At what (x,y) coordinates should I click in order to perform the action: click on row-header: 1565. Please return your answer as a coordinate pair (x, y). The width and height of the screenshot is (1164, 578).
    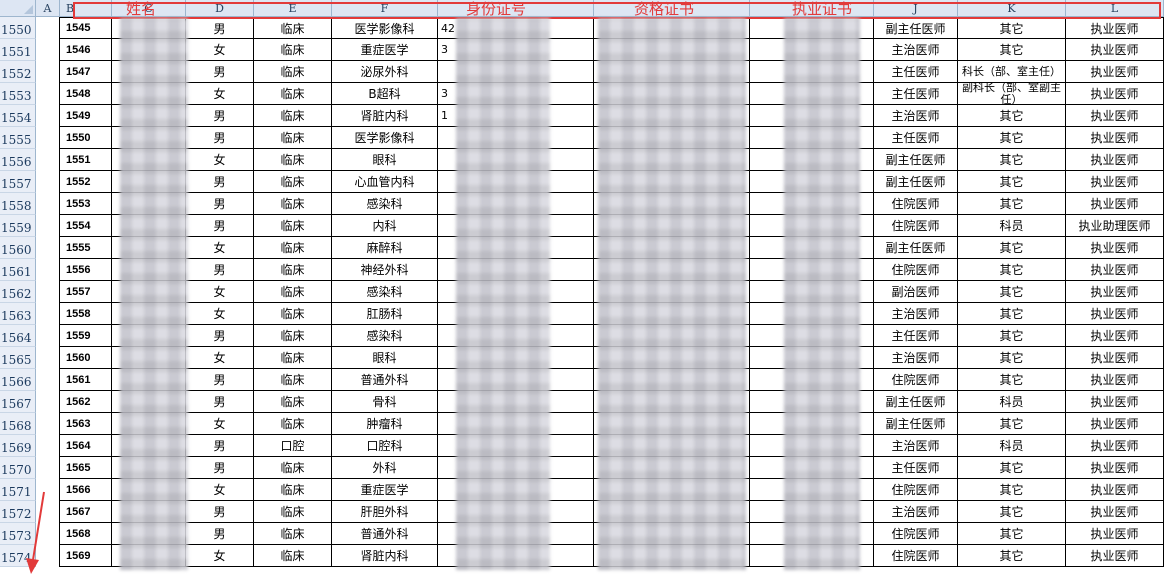
    Looking at the image, I should click on (18, 358).